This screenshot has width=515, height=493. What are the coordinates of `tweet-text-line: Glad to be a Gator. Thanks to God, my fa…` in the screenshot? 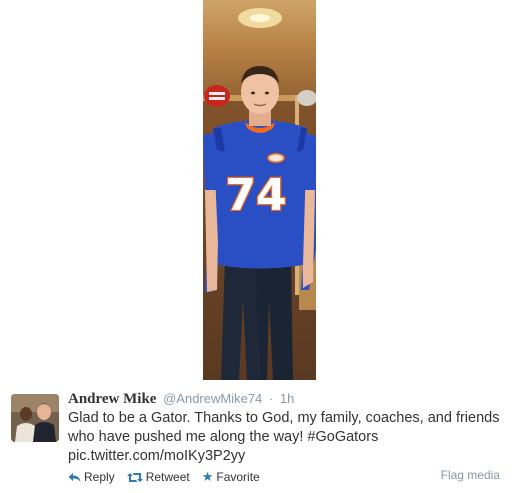 It's located at (284, 418).